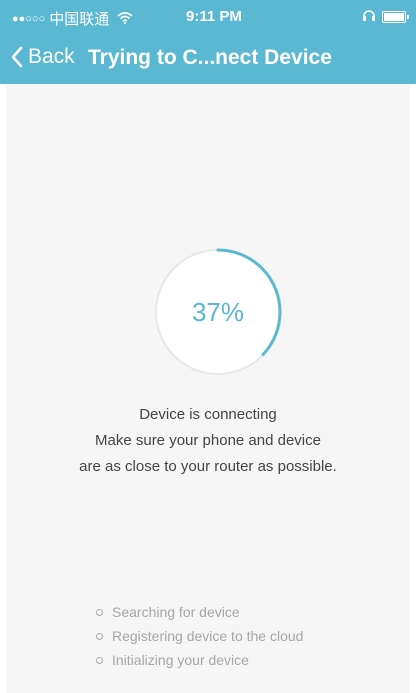 This screenshot has width=416, height=693. What do you see at coordinates (214, 16) in the screenshot?
I see `status-time: 9:11 PM` at bounding box center [214, 16].